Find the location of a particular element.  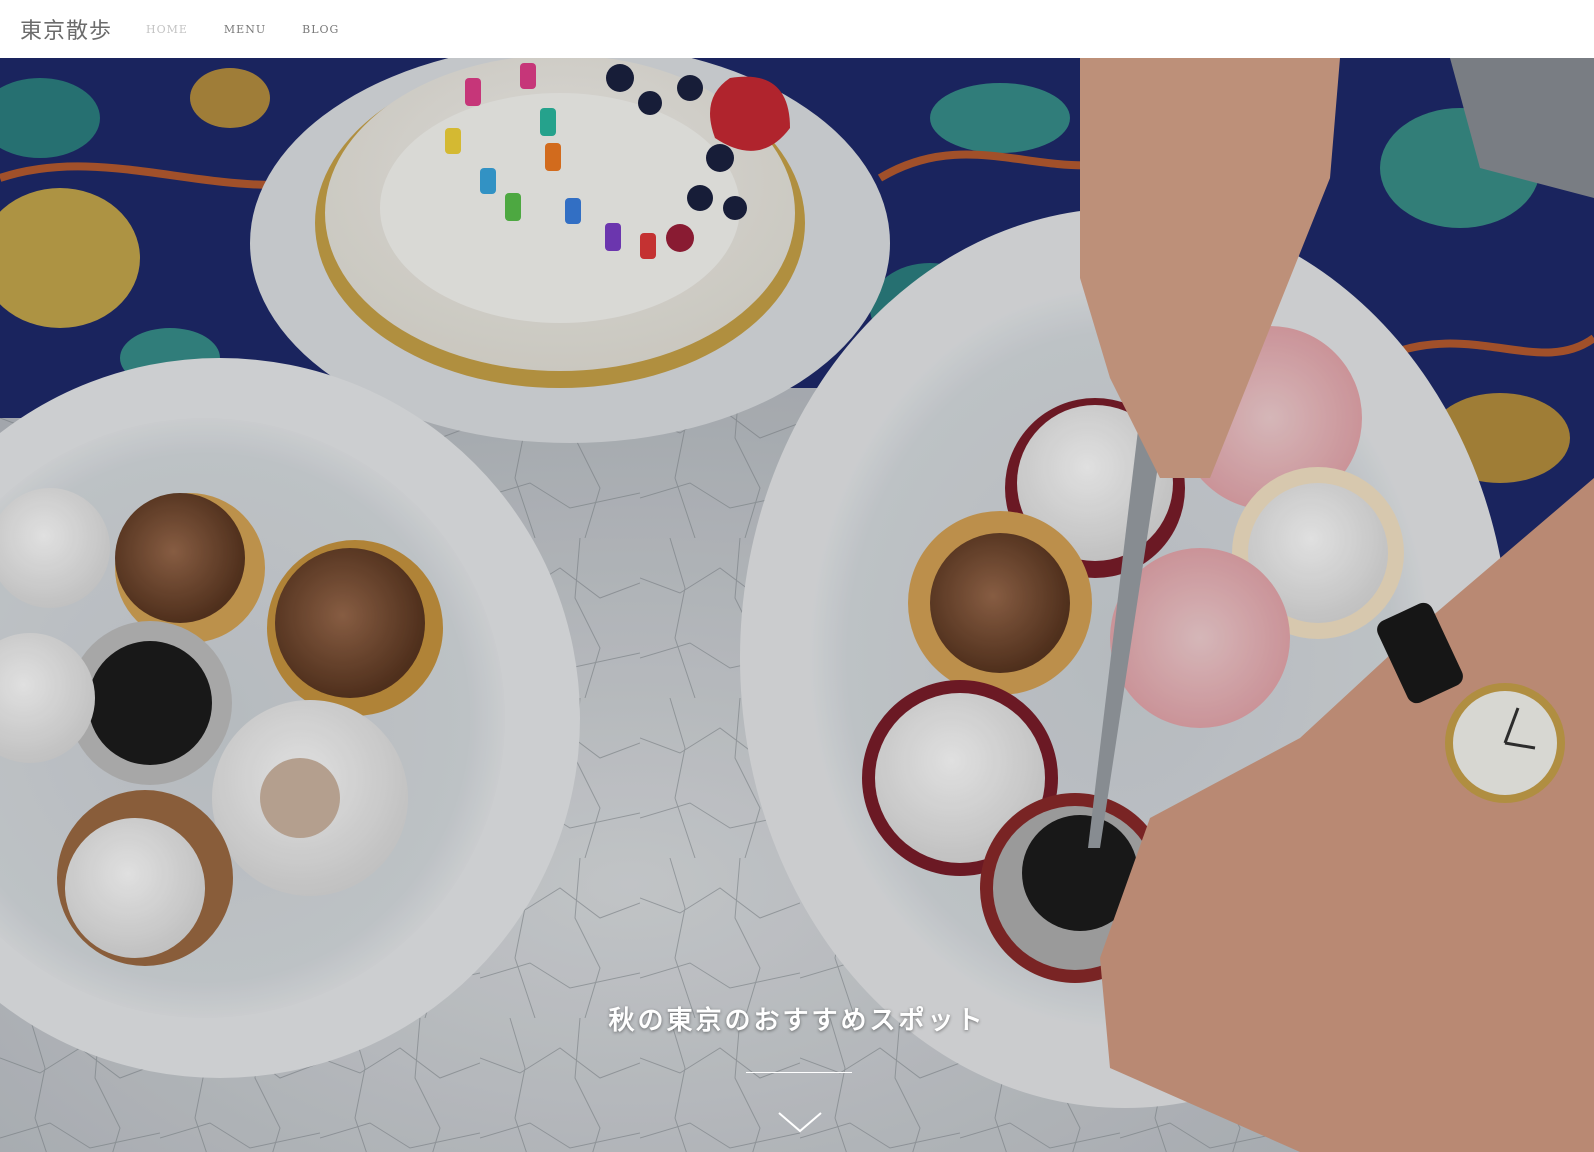

tagline-divider is located at coordinates (799, 1072).